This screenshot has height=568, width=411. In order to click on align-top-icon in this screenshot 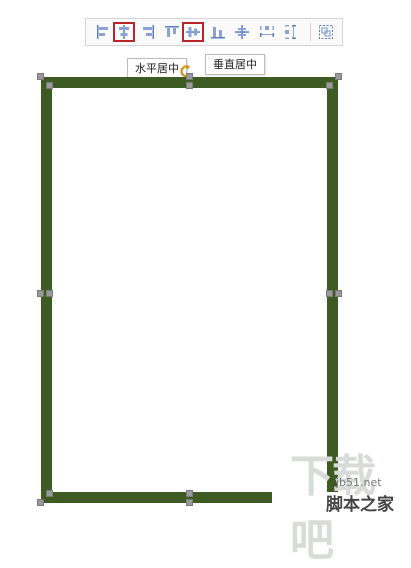, I will do `click(172, 31)`.